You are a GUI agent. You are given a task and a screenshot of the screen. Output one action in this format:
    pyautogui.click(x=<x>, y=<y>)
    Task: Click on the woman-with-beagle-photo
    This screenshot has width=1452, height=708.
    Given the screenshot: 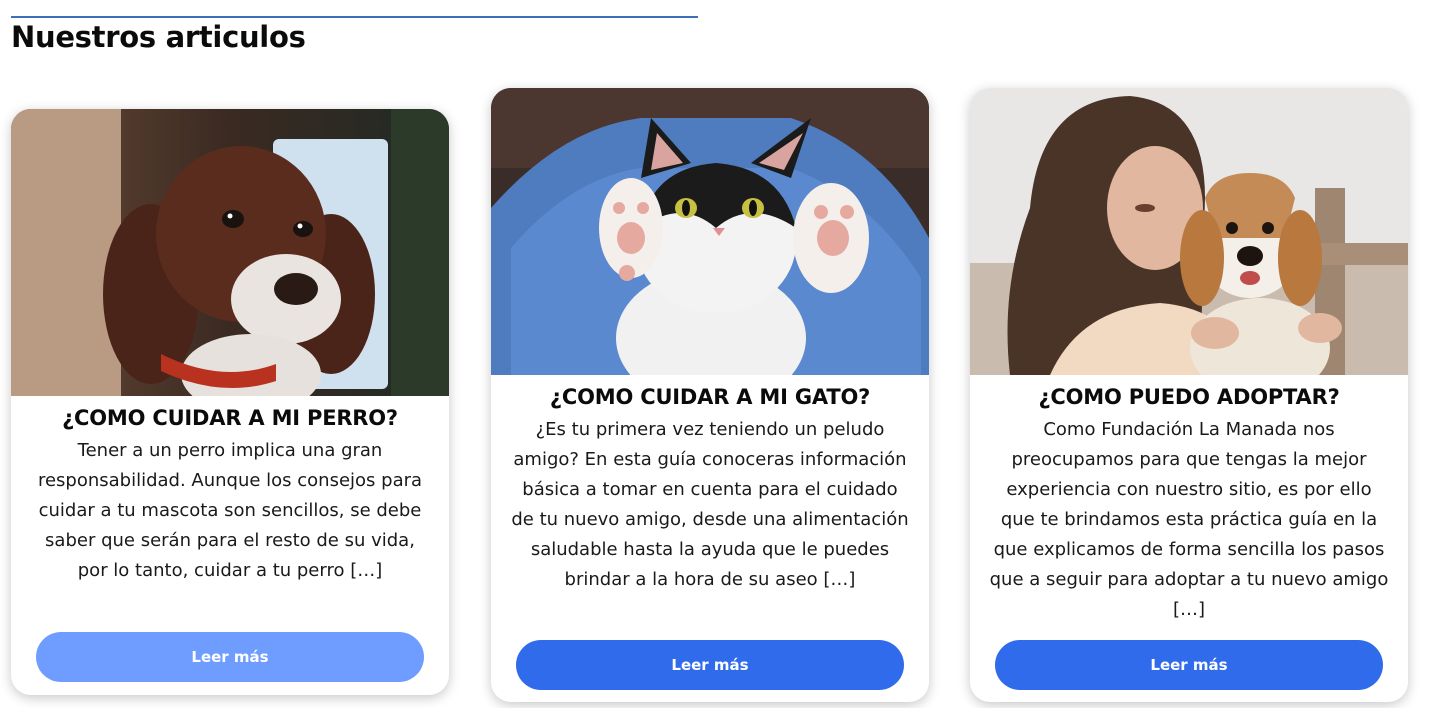 What is the action you would take?
    pyautogui.click(x=1189, y=231)
    